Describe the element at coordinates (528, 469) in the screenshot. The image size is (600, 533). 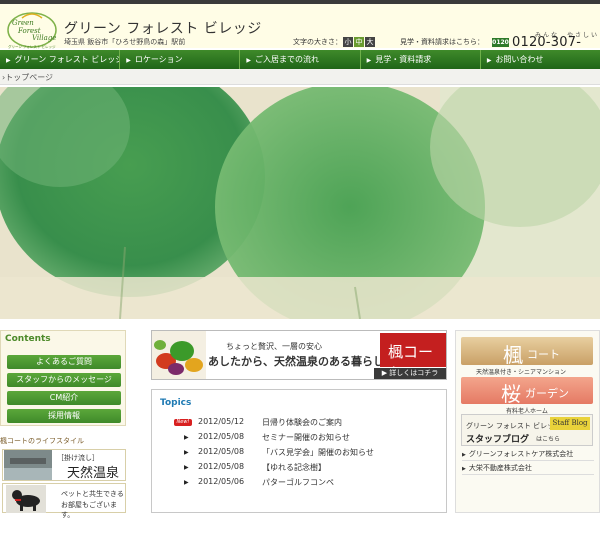
I see `link-daiei-fudosan: 大栄不動産株式会社` at that location.